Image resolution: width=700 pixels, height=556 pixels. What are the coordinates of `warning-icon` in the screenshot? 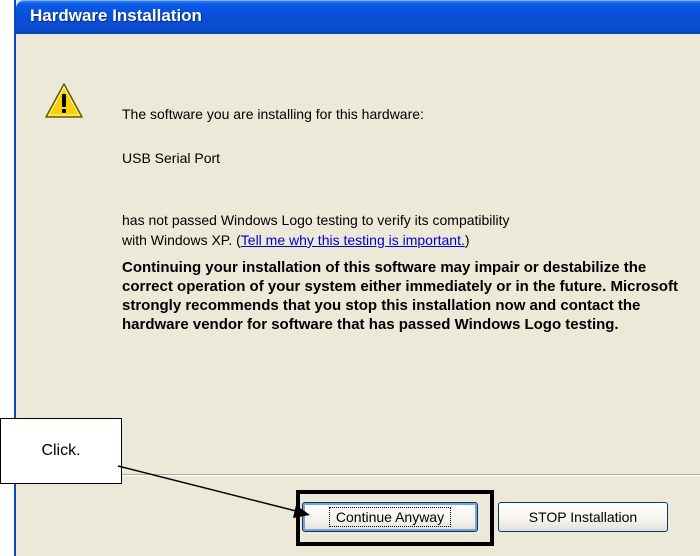 It's located at (64, 101).